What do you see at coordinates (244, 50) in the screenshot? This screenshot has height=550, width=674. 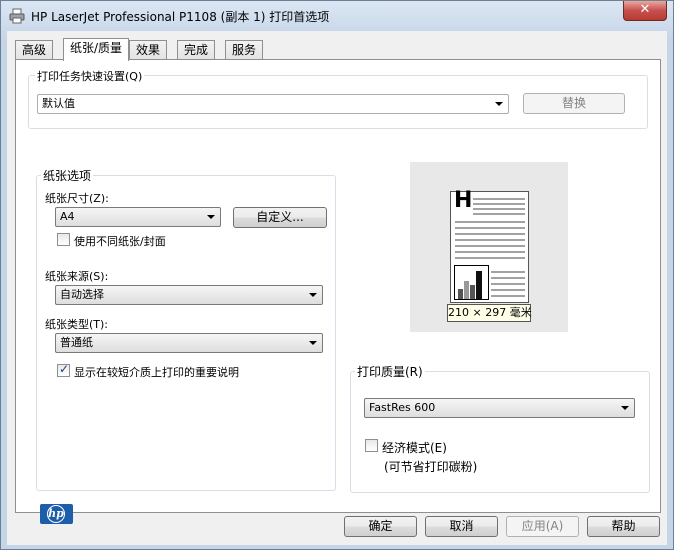 I see `tab-services: 服务` at bounding box center [244, 50].